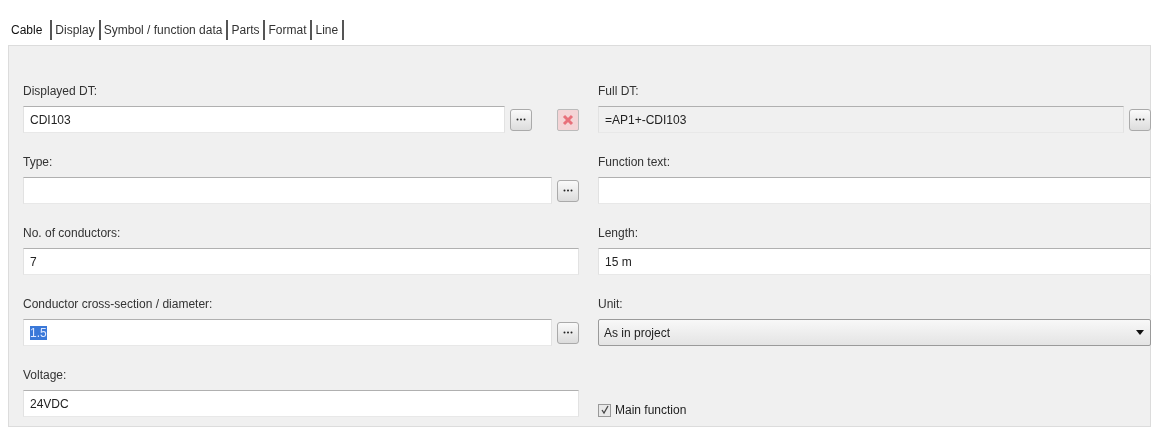 This screenshot has width=1159, height=432. What do you see at coordinates (164, 30) in the screenshot?
I see `tab: Symbol / function data` at bounding box center [164, 30].